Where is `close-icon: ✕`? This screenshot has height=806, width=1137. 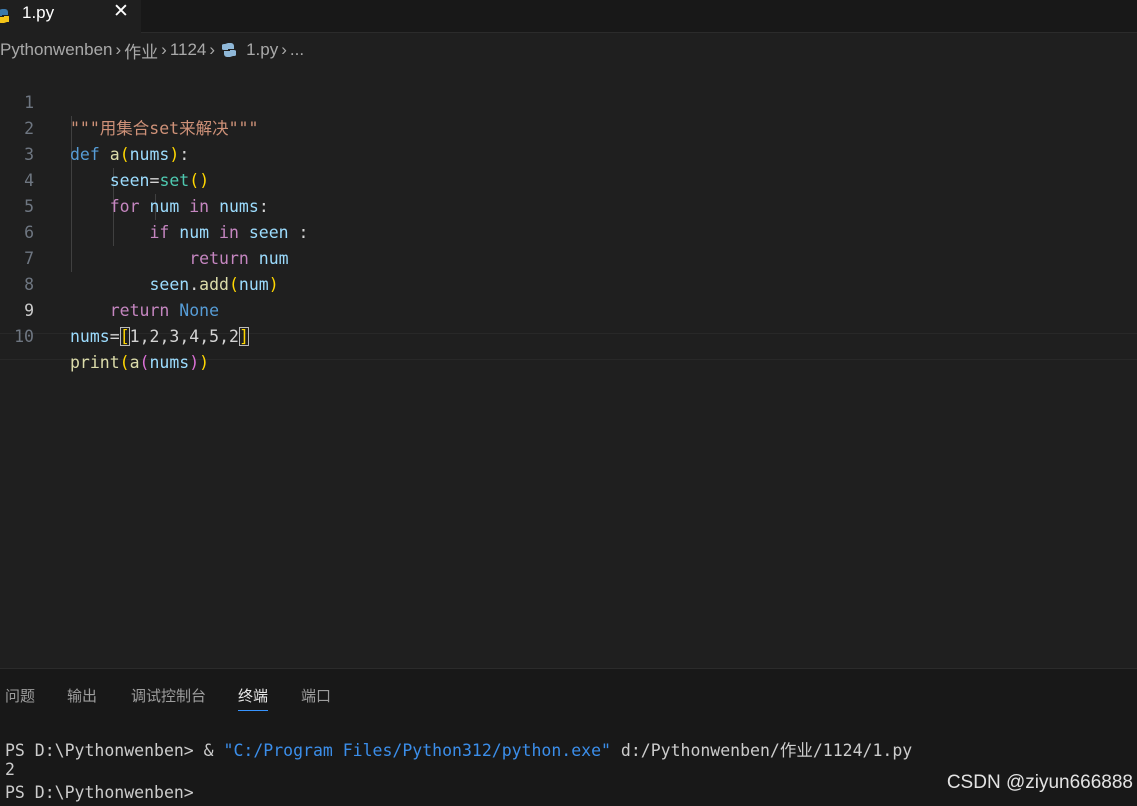 close-icon: ✕ is located at coordinates (121, 11).